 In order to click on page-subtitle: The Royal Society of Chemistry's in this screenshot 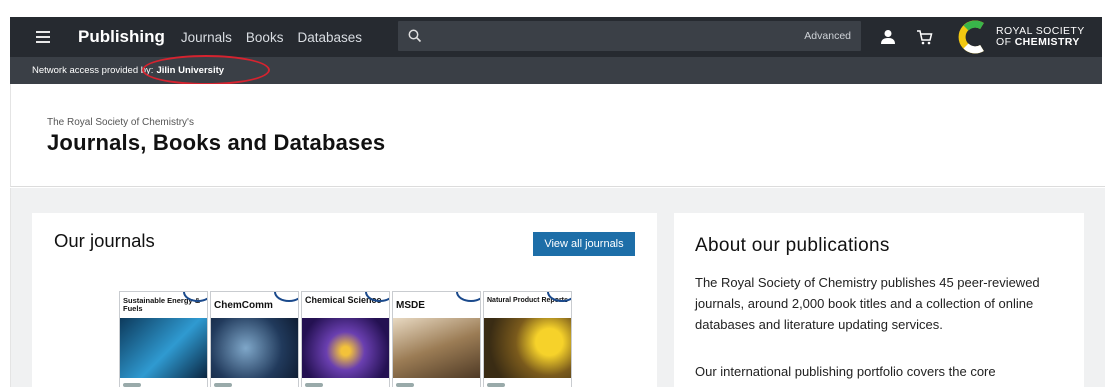, I will do `click(120, 122)`.